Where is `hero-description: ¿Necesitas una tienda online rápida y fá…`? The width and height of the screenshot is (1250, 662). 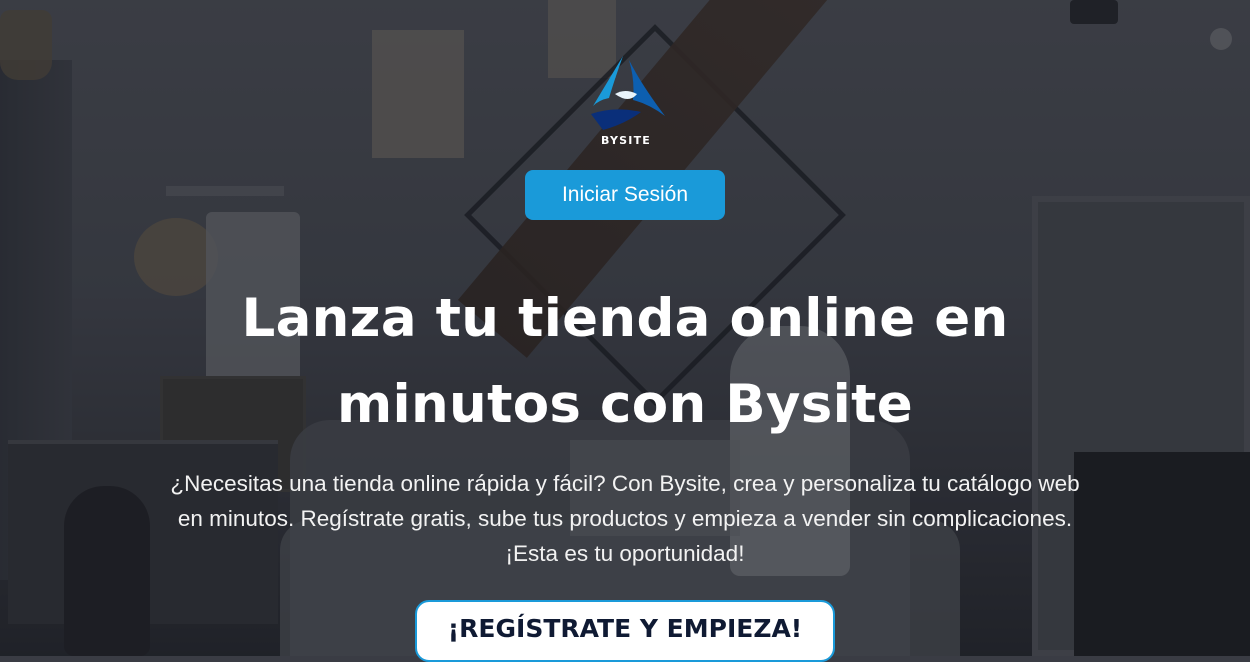
hero-description: ¿Necesitas una tienda online rápida y fá… is located at coordinates (625, 518).